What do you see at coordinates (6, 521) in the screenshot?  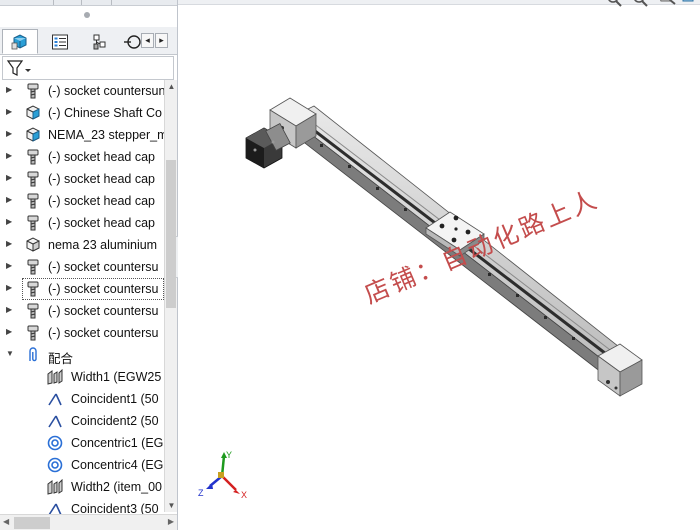 I see `scroll-left-arrow: ◀` at bounding box center [6, 521].